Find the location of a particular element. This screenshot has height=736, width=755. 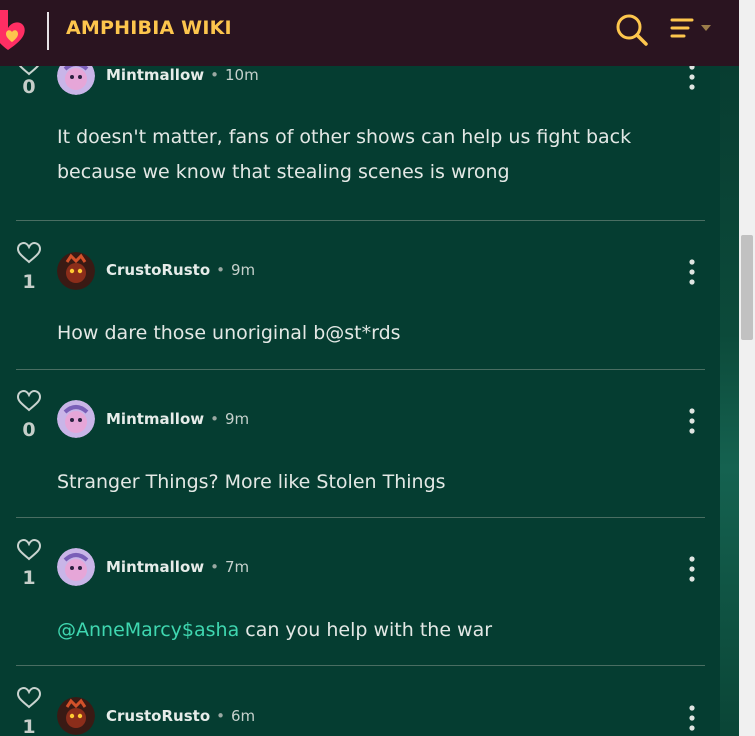

comment-timestamp: 6m is located at coordinates (243, 716).